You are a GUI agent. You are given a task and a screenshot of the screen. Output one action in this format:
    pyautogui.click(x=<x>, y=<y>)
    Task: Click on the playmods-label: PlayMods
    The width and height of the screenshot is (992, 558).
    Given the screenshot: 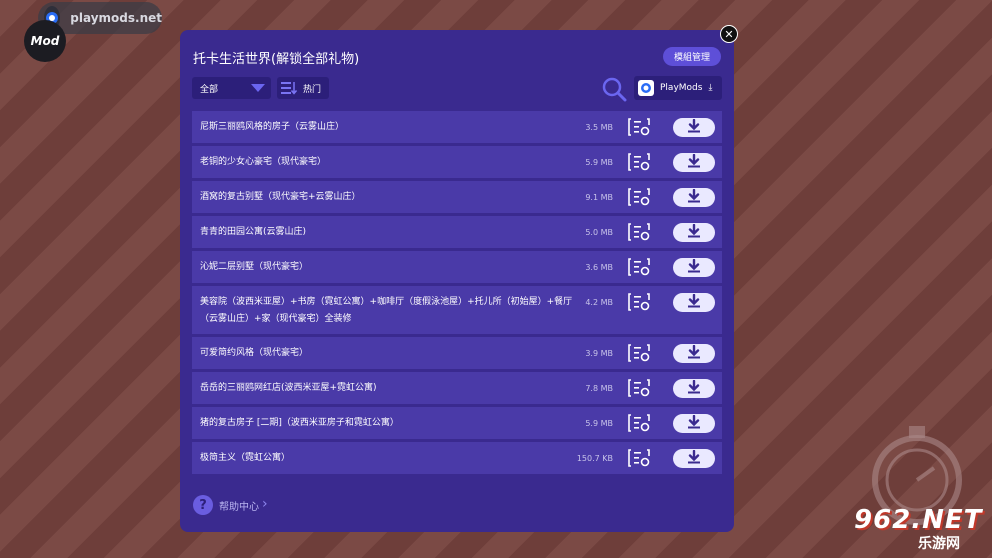 What is the action you would take?
    pyautogui.click(x=681, y=88)
    